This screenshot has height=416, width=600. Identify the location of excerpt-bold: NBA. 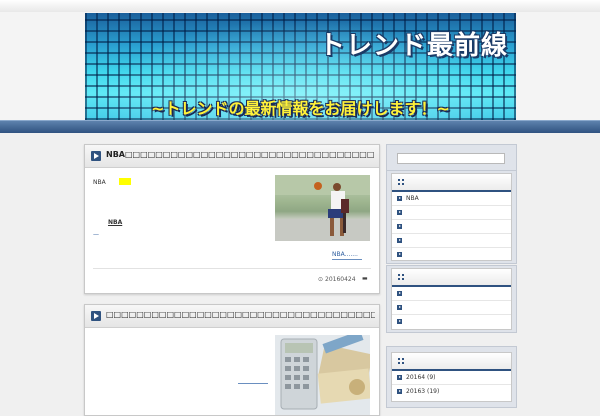
(115, 222).